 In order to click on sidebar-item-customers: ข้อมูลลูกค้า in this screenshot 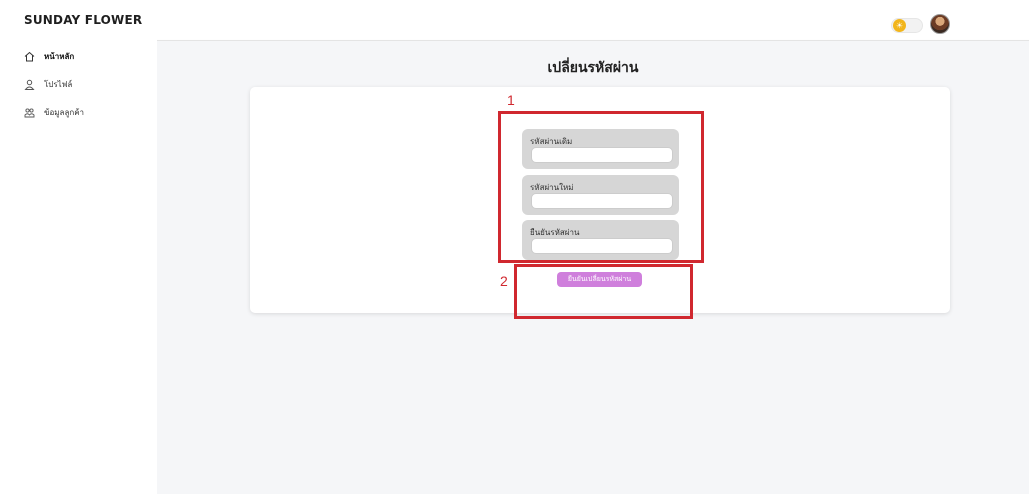, I will do `click(54, 112)`.